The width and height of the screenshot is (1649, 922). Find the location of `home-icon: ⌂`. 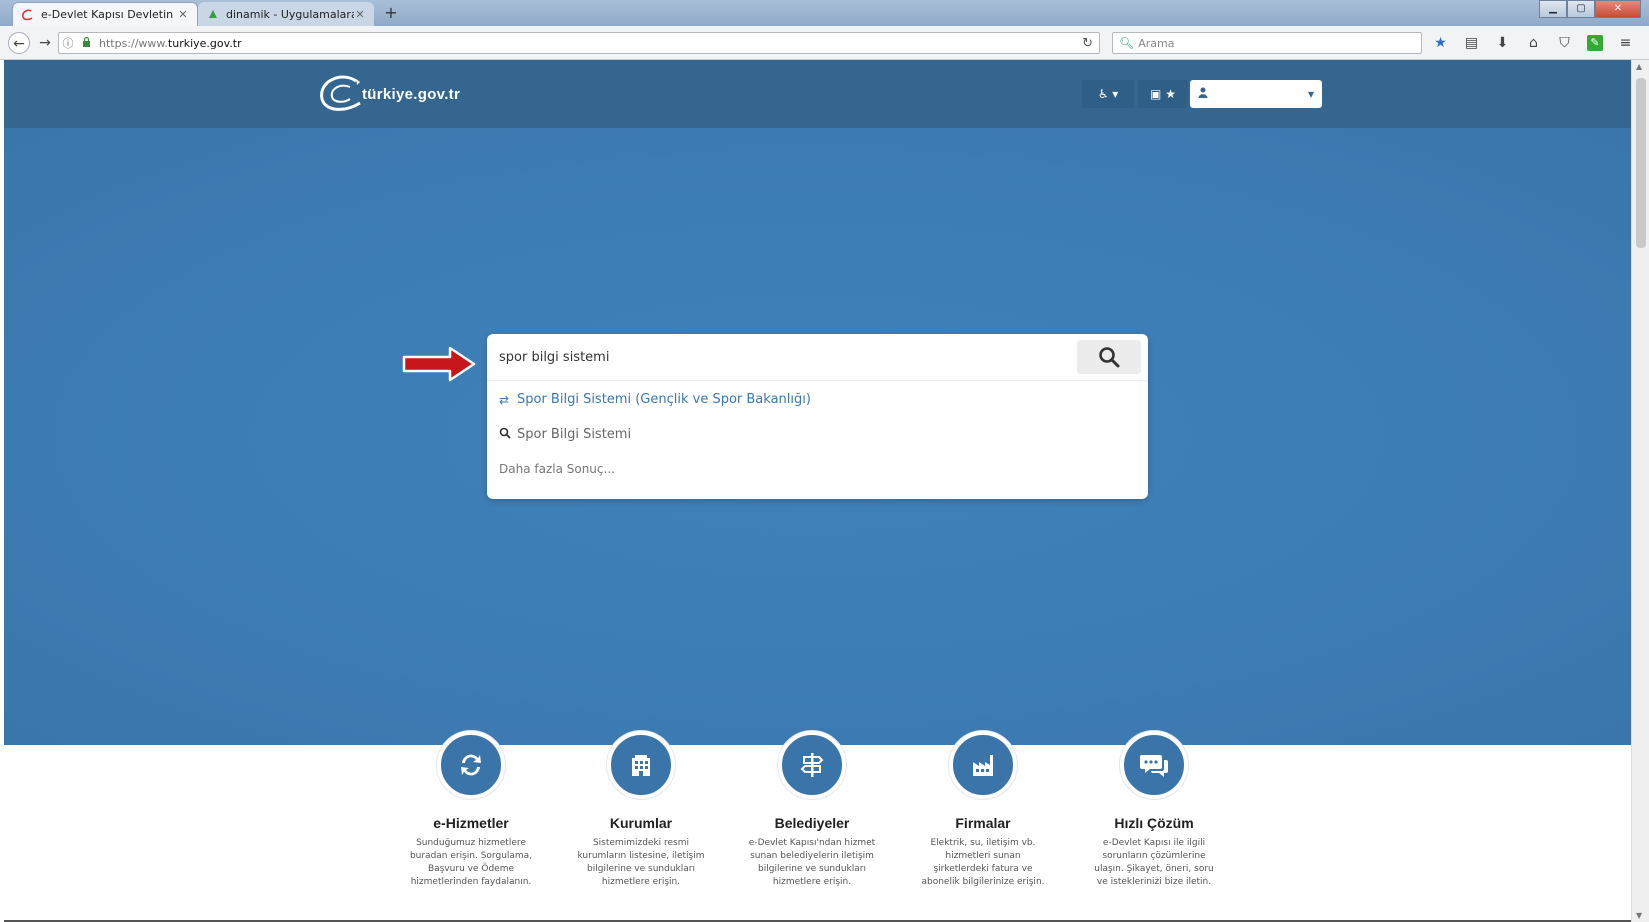

home-icon: ⌂ is located at coordinates (1533, 43).